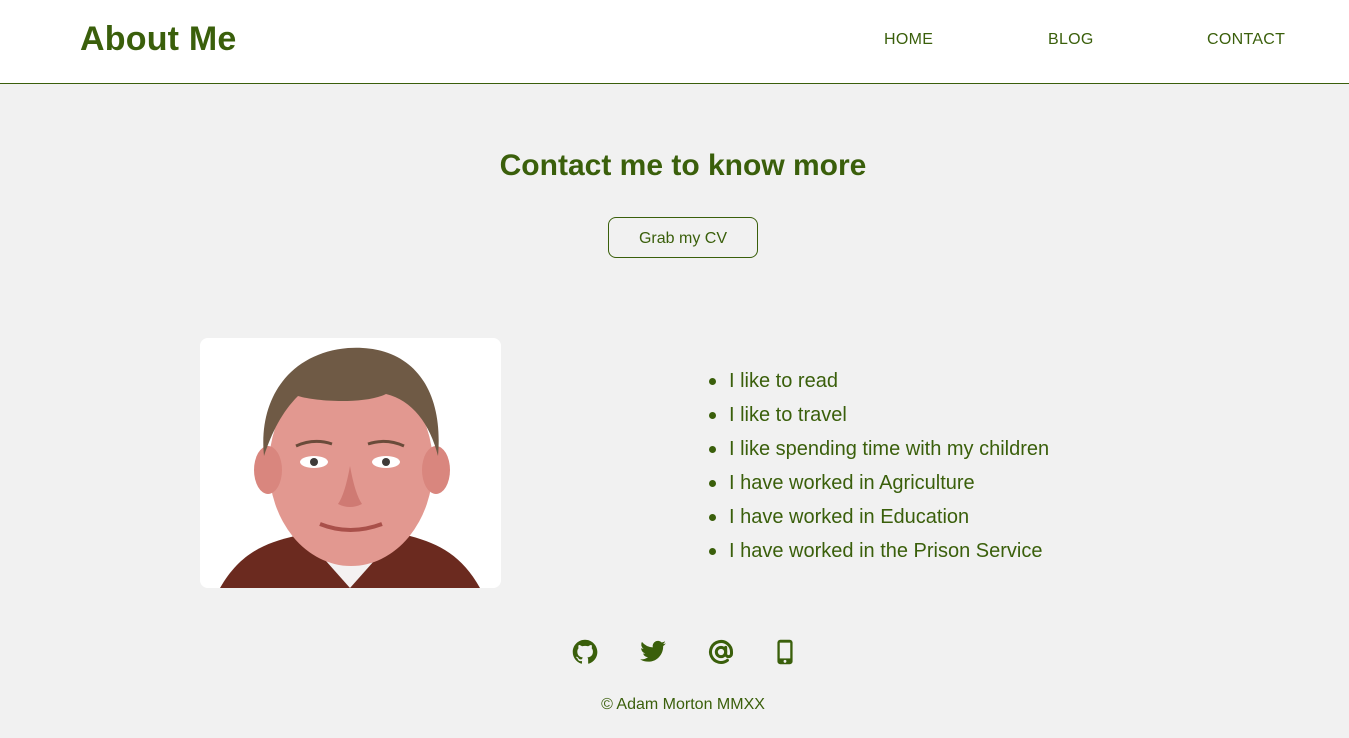 The image size is (1349, 738). What do you see at coordinates (1071, 40) in the screenshot?
I see `nav-blog-link: BLOG` at bounding box center [1071, 40].